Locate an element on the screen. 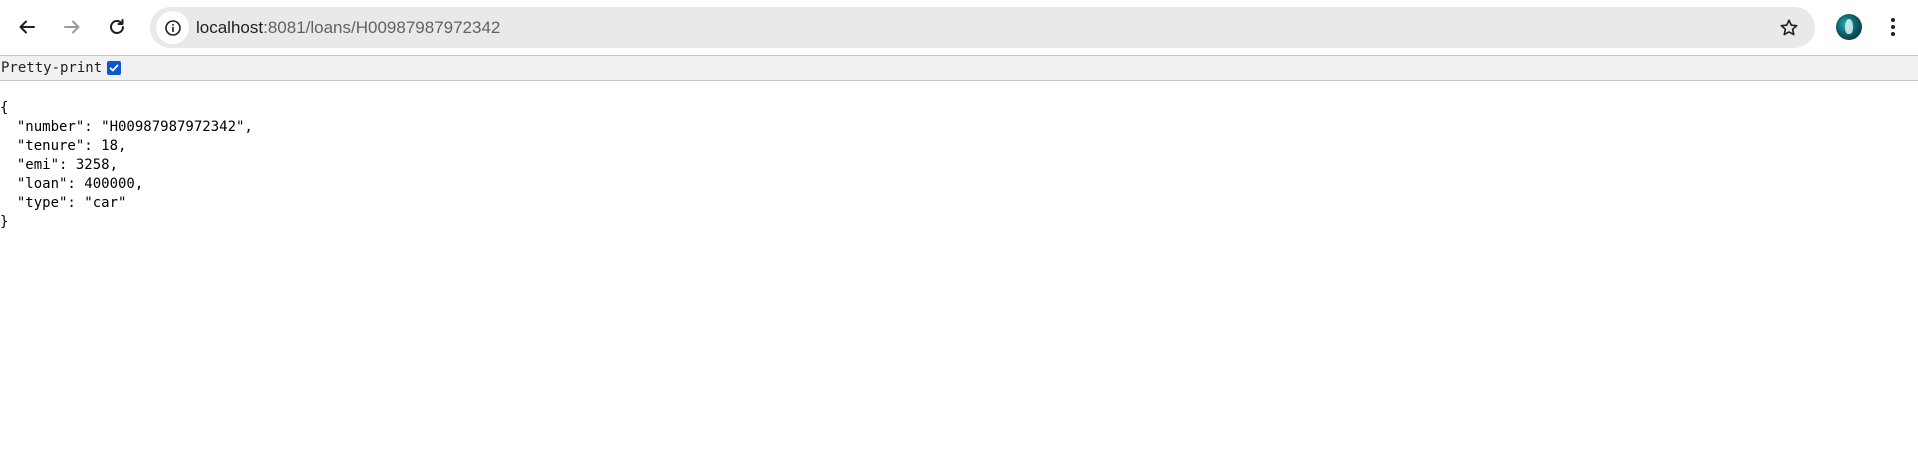  reload-icon is located at coordinates (117, 26).